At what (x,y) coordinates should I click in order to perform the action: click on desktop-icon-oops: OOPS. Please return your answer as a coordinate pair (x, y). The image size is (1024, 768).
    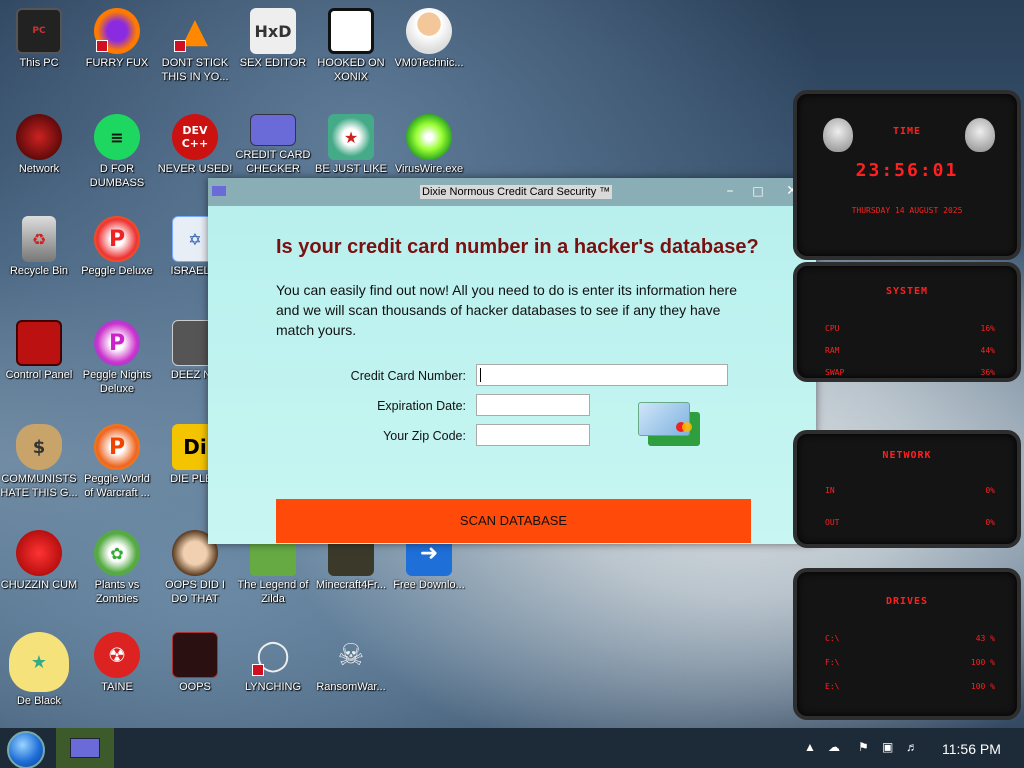
    Looking at the image, I should click on (195, 663).